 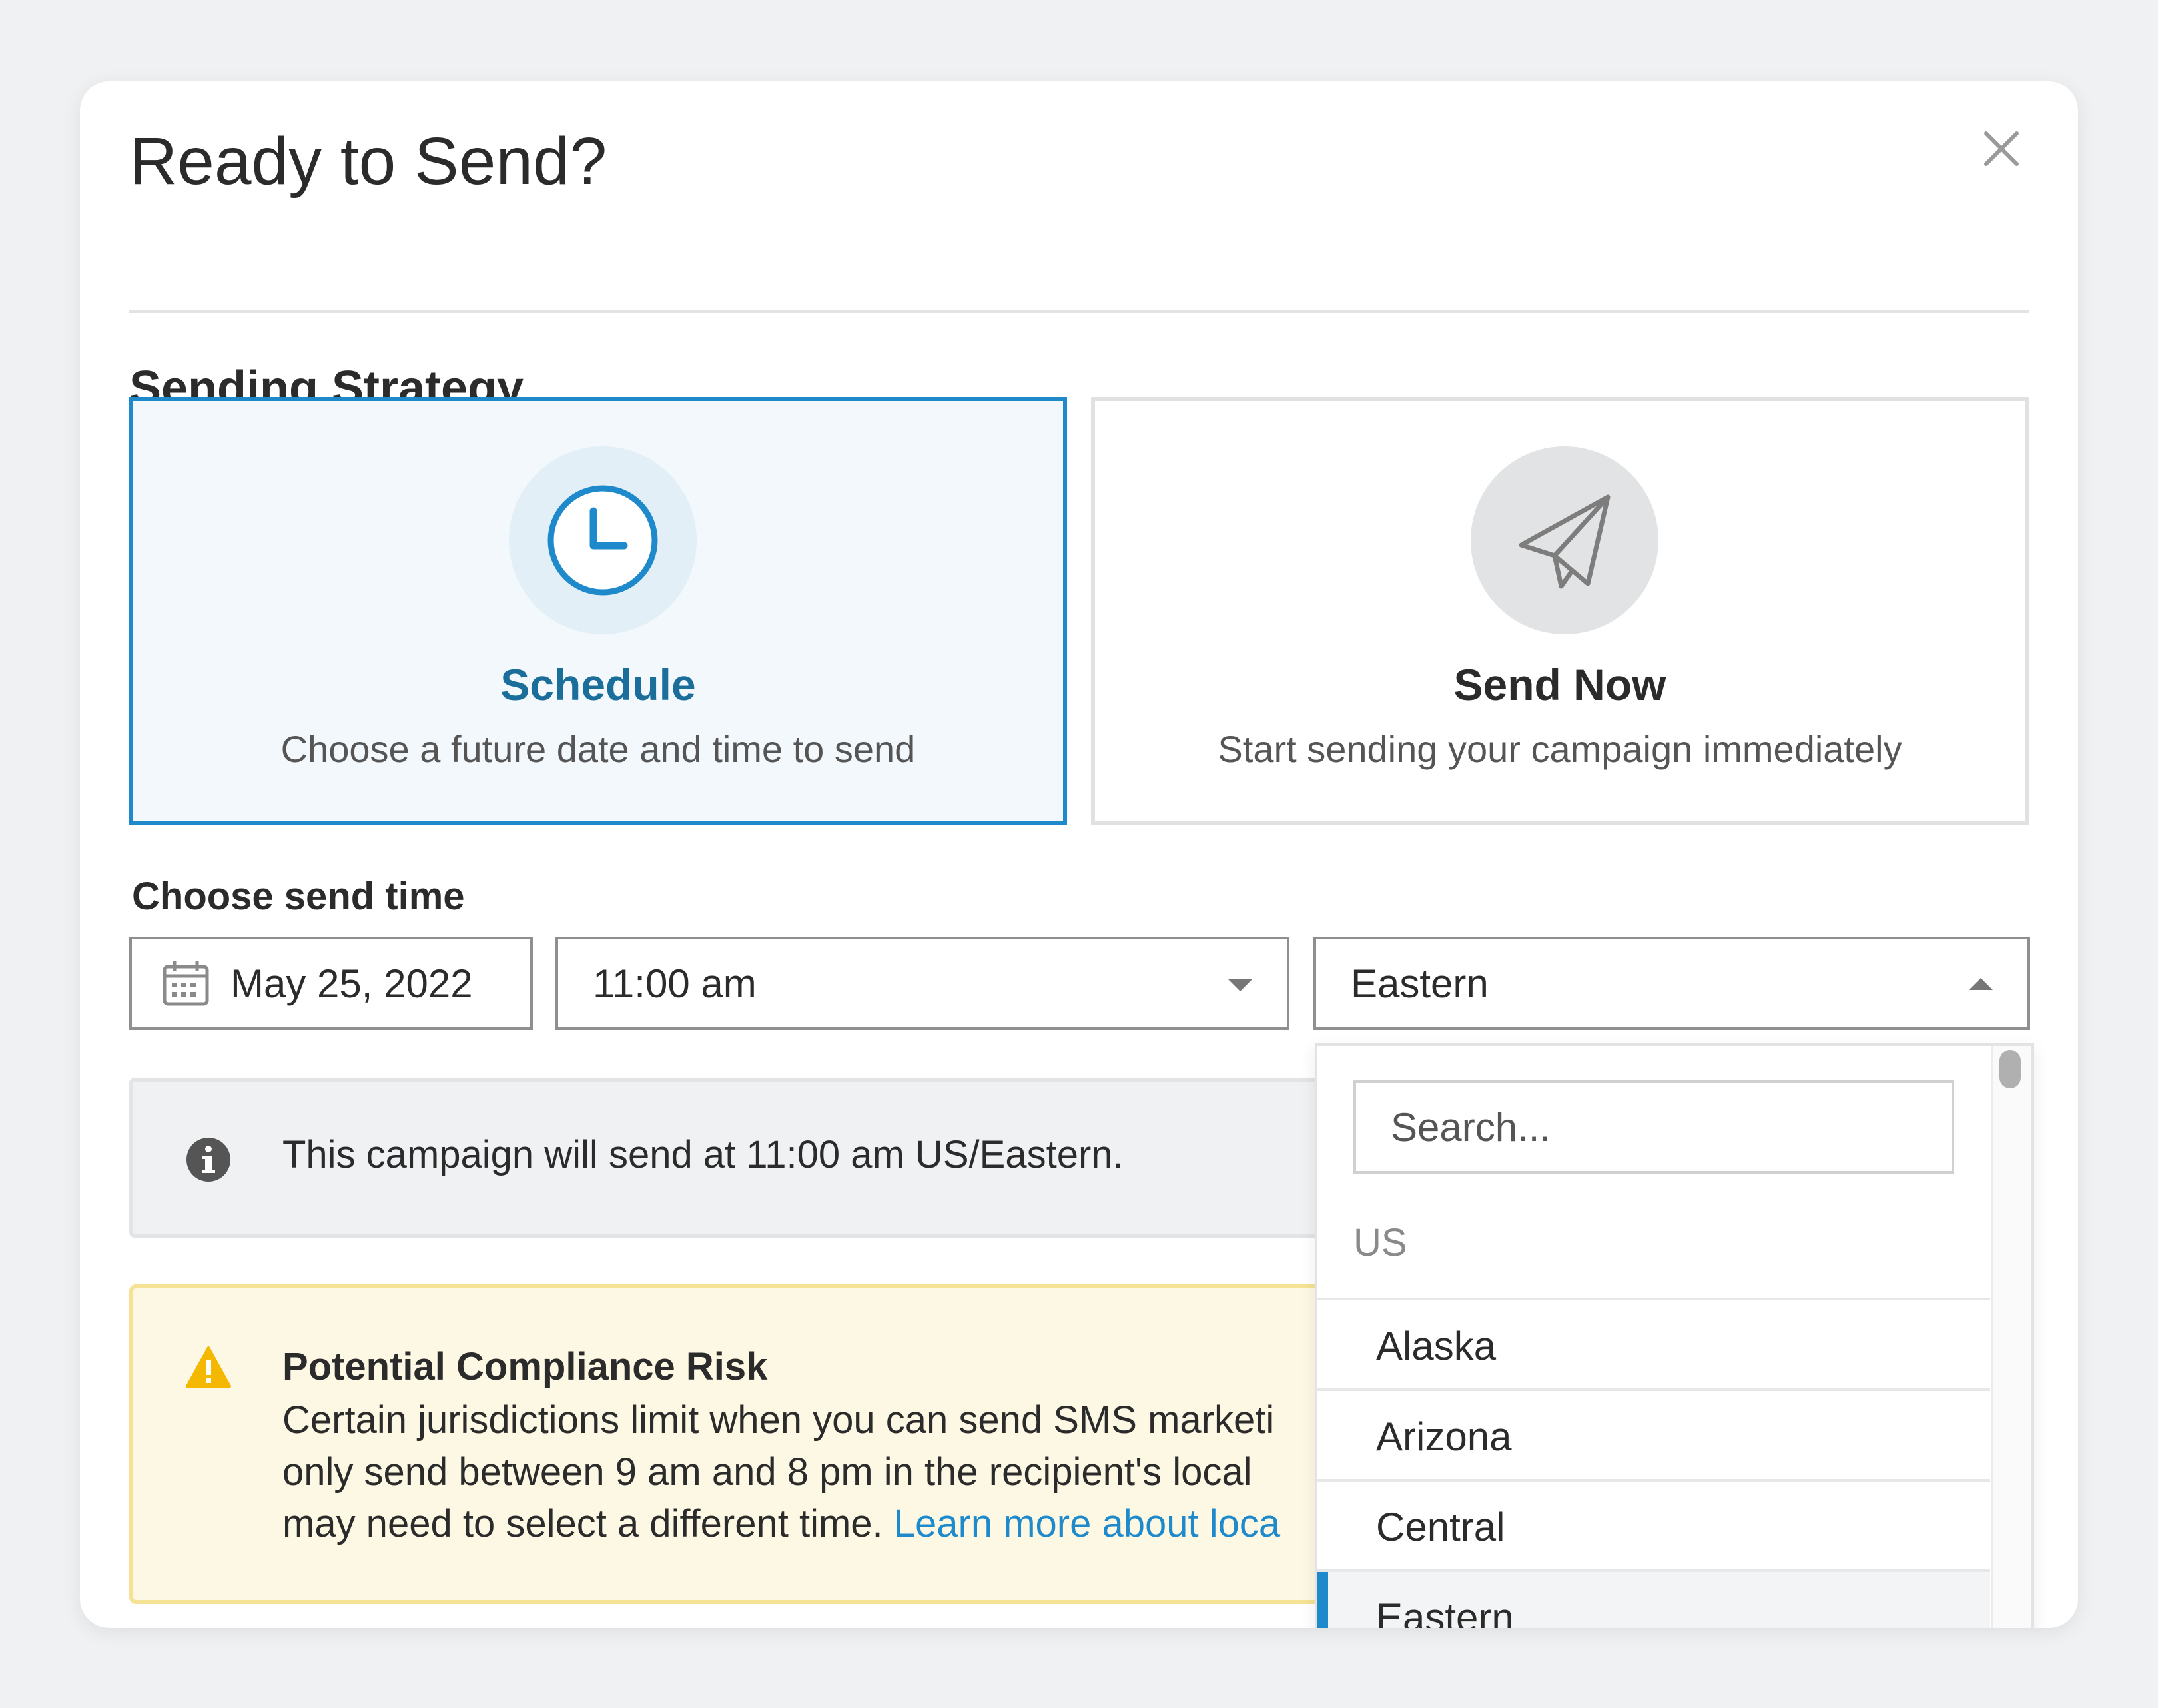 I want to click on dropdown-scrollbar, so click(x=2011, y=1337).